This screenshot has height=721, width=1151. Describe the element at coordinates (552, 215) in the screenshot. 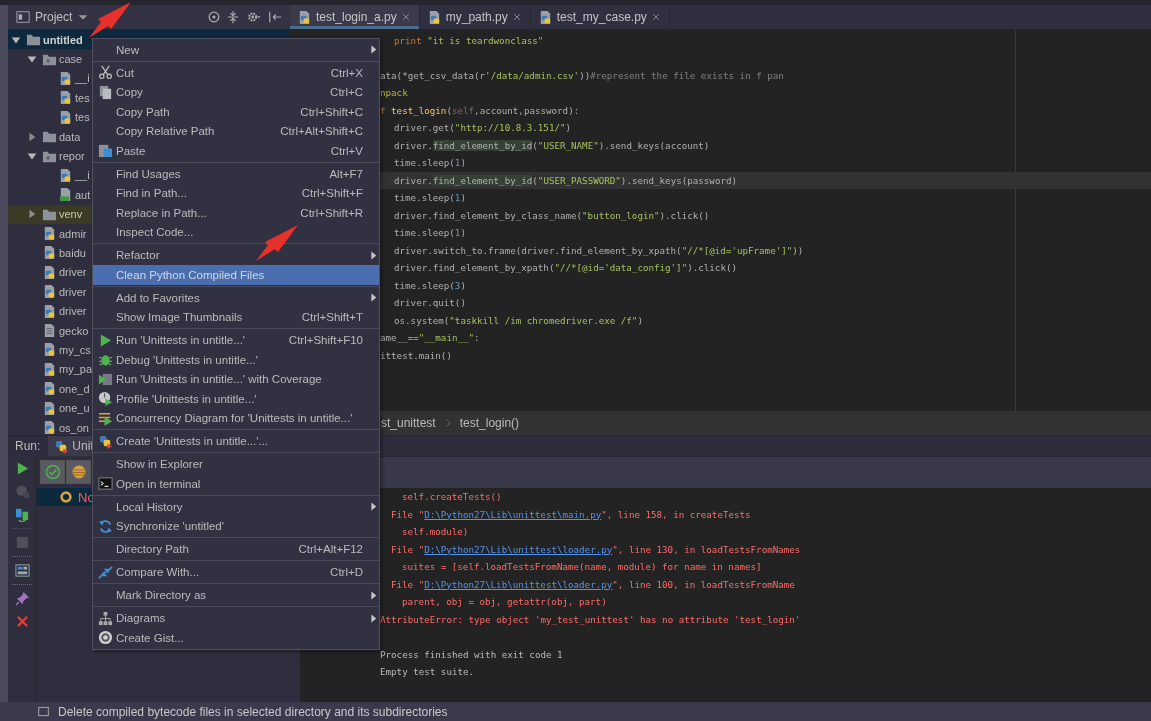

I see `code-line: driver.find_element_by_class_name("button_login").click()` at that location.